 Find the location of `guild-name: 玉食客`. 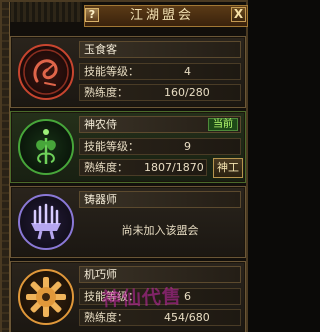

guild-name: 玉食客 is located at coordinates (100, 49).